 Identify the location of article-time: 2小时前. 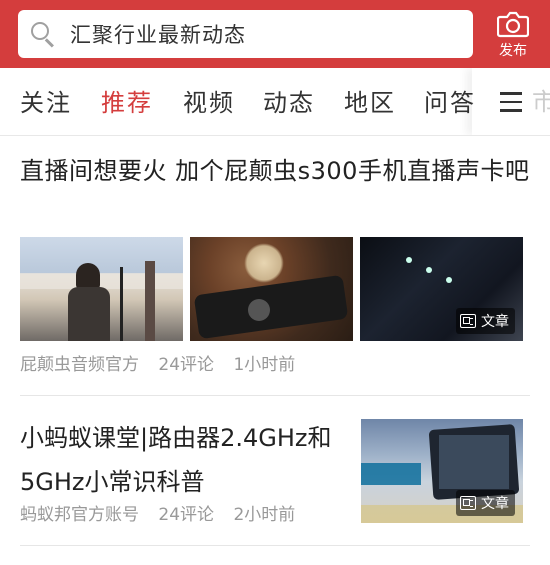
(264, 515).